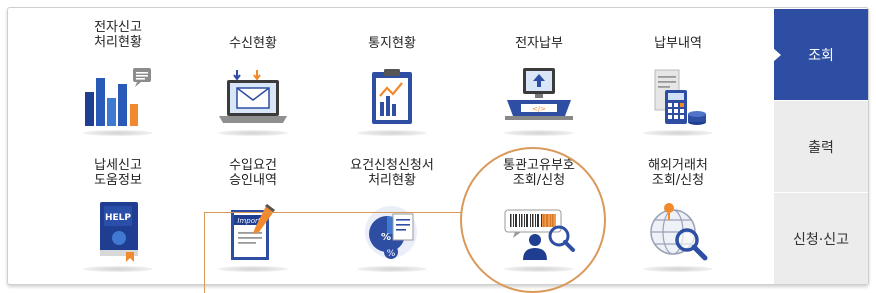 This screenshot has width=876, height=293. What do you see at coordinates (118, 173) in the screenshot?
I see `menu-item-label: 납세신고 도움정보` at bounding box center [118, 173].